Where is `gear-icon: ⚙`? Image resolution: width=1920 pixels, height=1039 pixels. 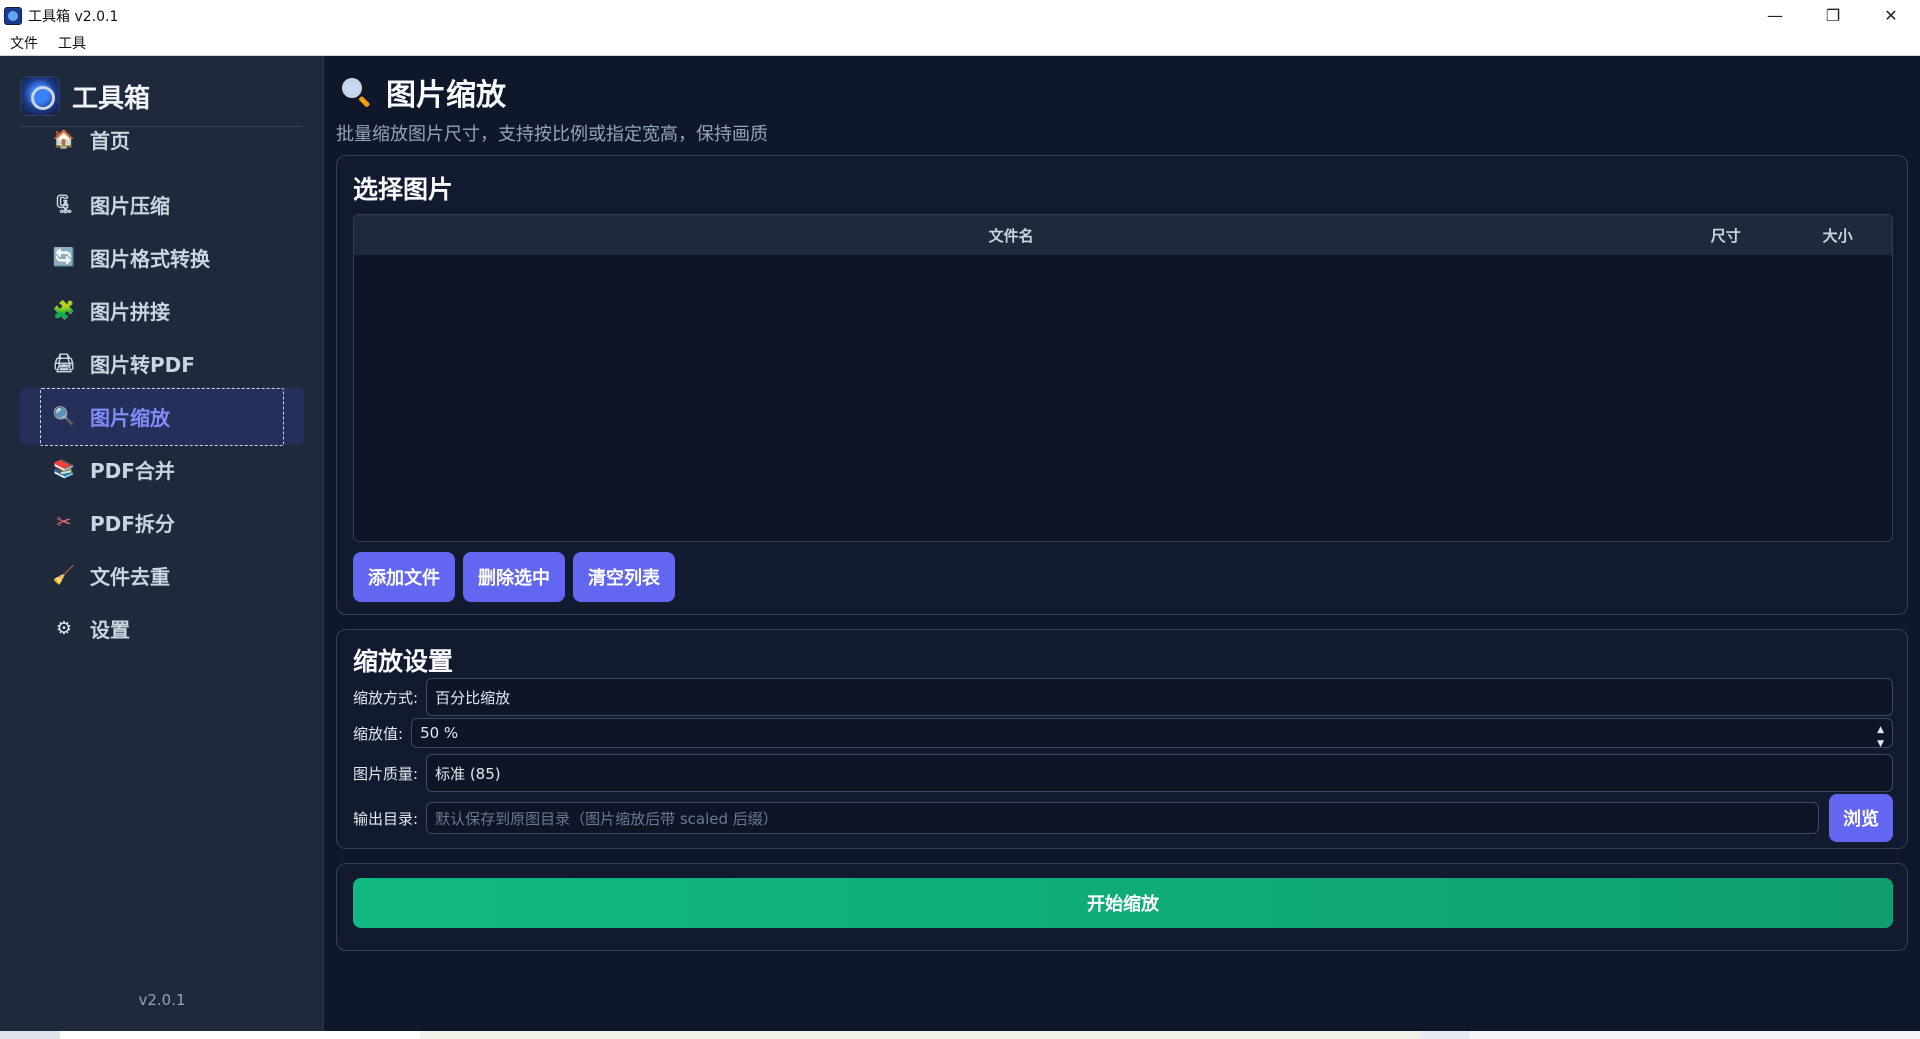
gear-icon: ⚙ is located at coordinates (64, 628).